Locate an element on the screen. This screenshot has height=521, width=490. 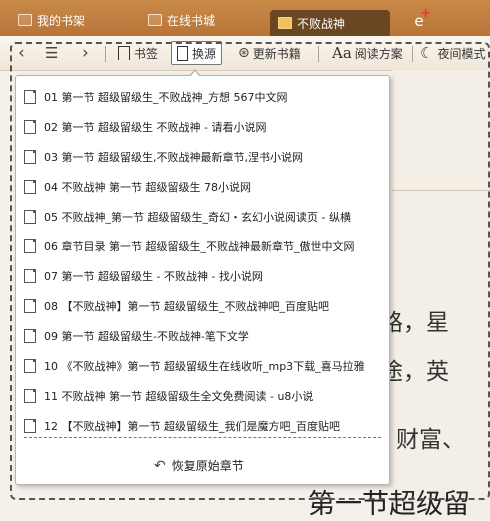
tab-my-bookshelf: 我的书架 is located at coordinates (51, 20).